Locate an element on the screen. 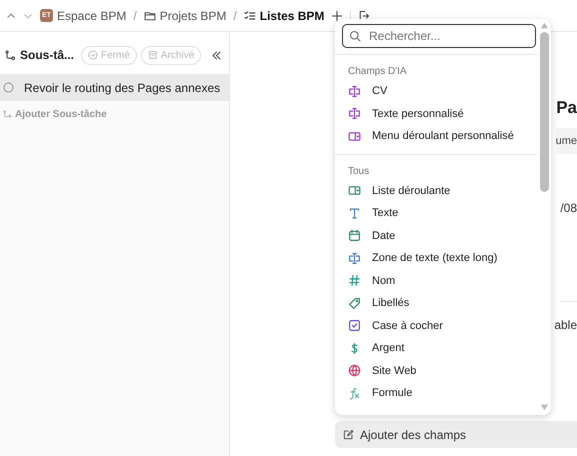  menu-item: Formule is located at coordinates (436, 393).